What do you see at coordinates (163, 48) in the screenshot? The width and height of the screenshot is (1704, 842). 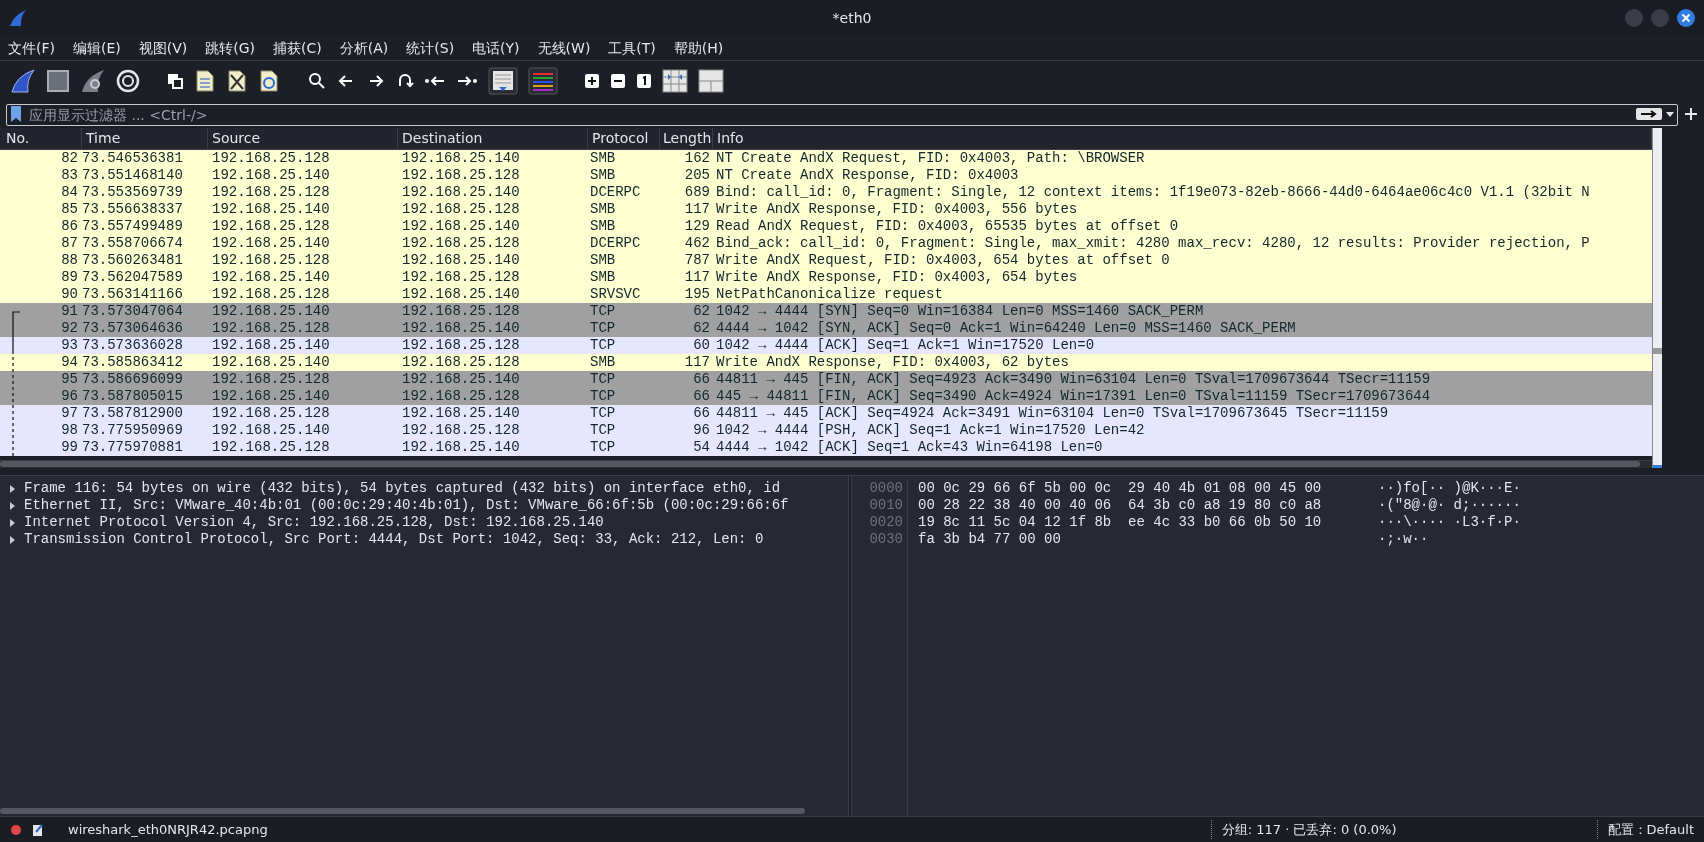 I see `menu-item: 视图(V)` at bounding box center [163, 48].